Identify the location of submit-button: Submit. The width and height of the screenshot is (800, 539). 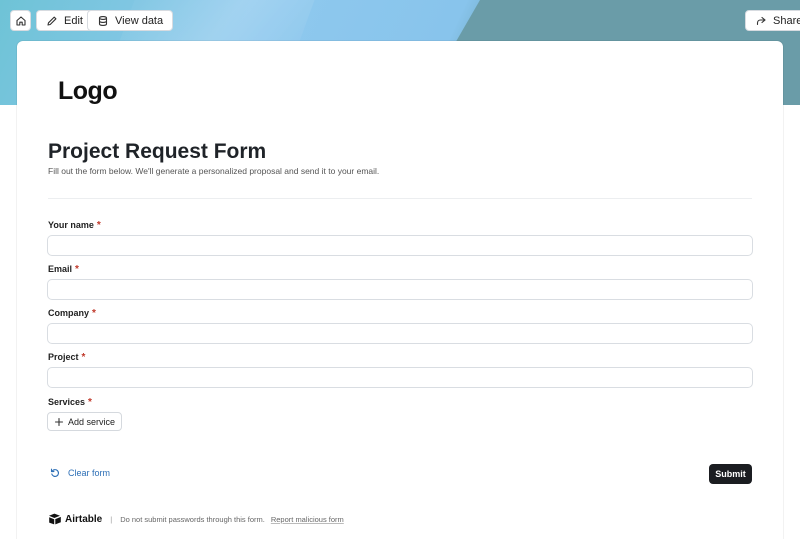
(730, 474).